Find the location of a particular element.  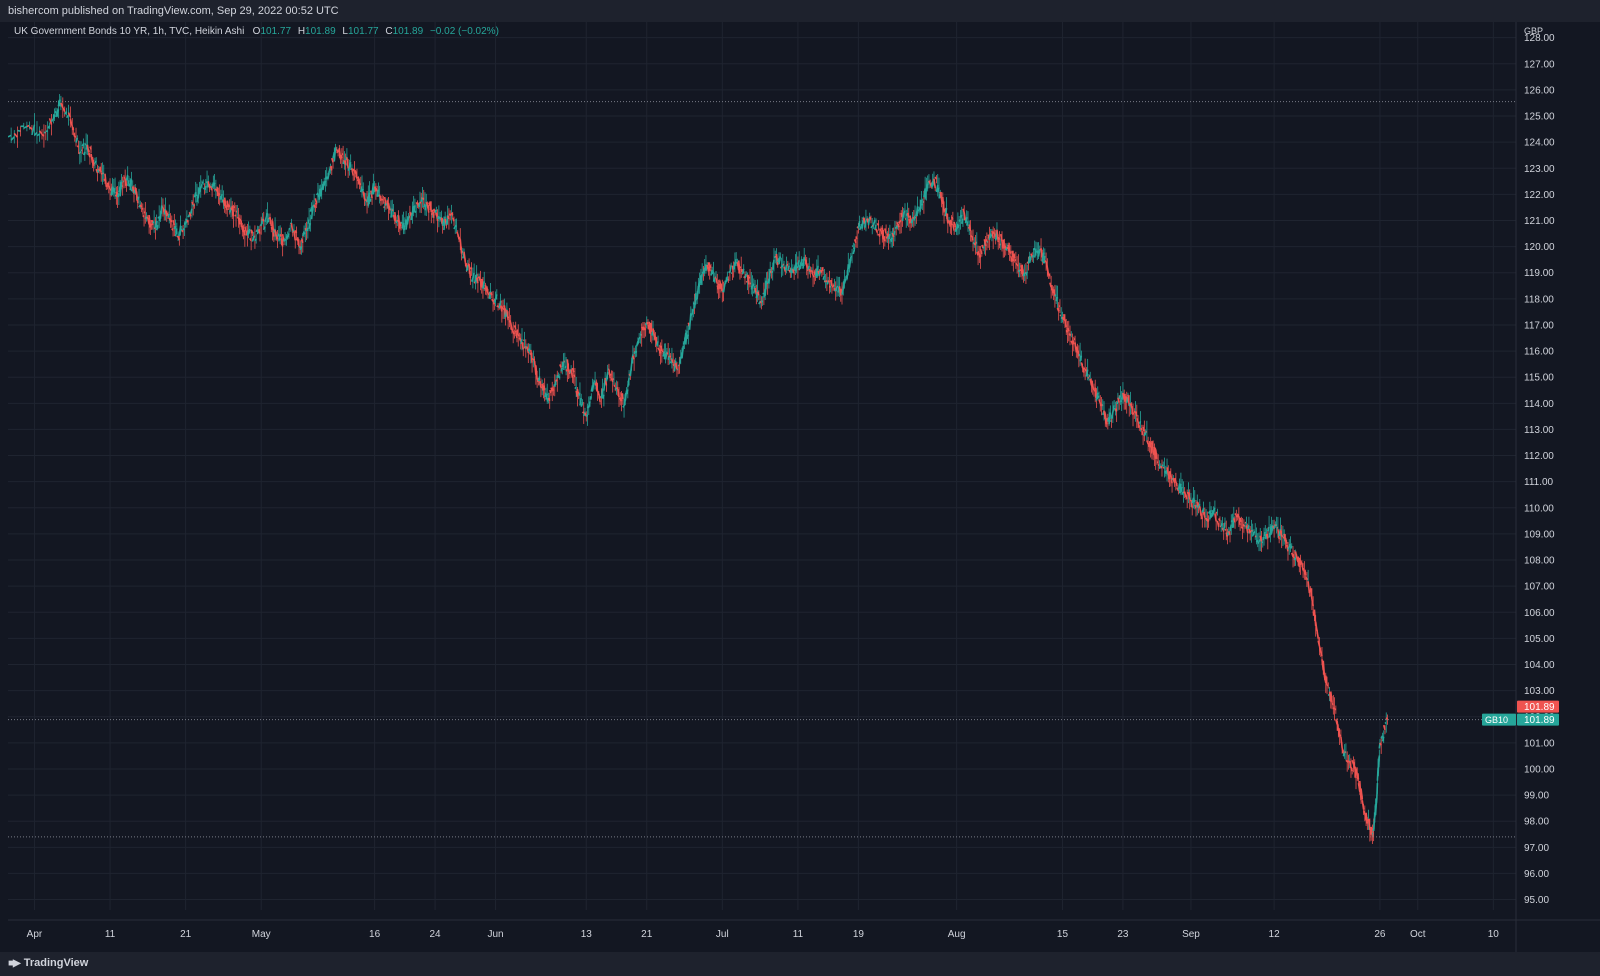

y-tick-label: 122.00 is located at coordinates (1539, 195).